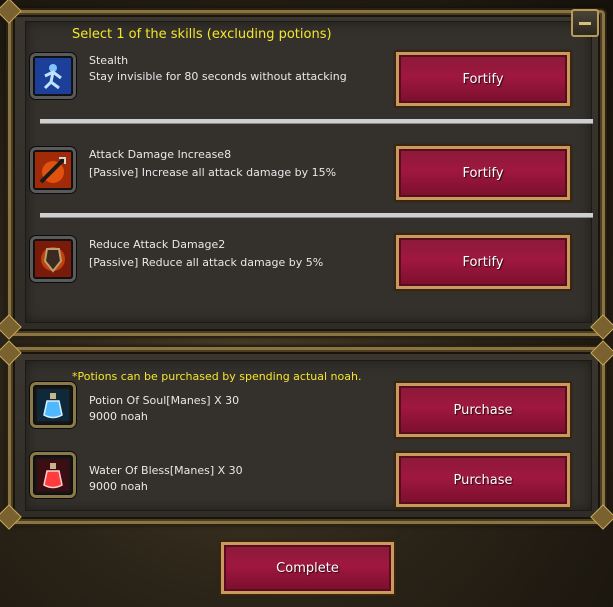 The width and height of the screenshot is (613, 607). I want to click on stealth-icon, so click(53, 76).